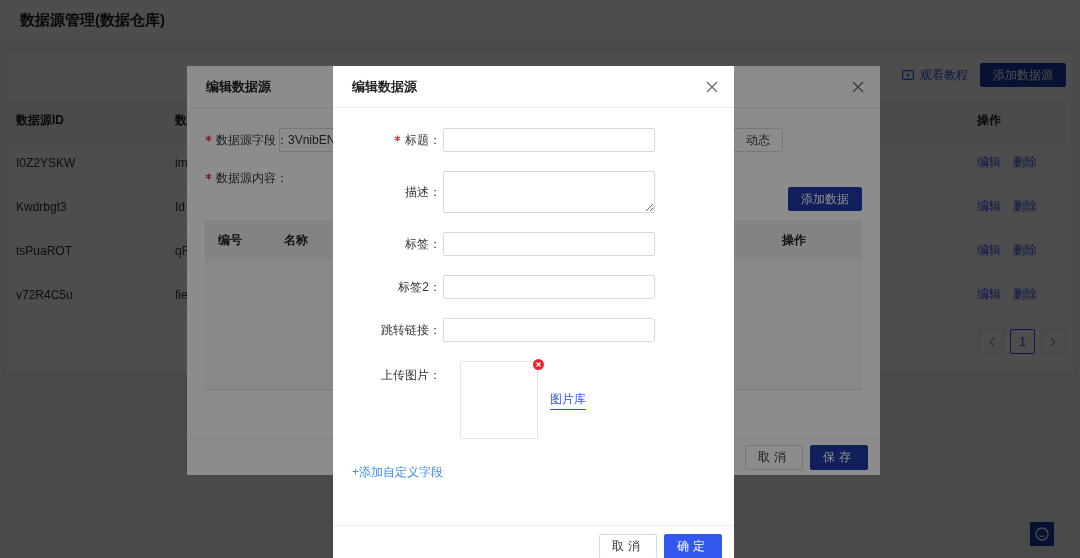 The width and height of the screenshot is (1080, 558). Describe the element at coordinates (44, 294) in the screenshot. I see `table-cell: v72R4C5u` at that location.